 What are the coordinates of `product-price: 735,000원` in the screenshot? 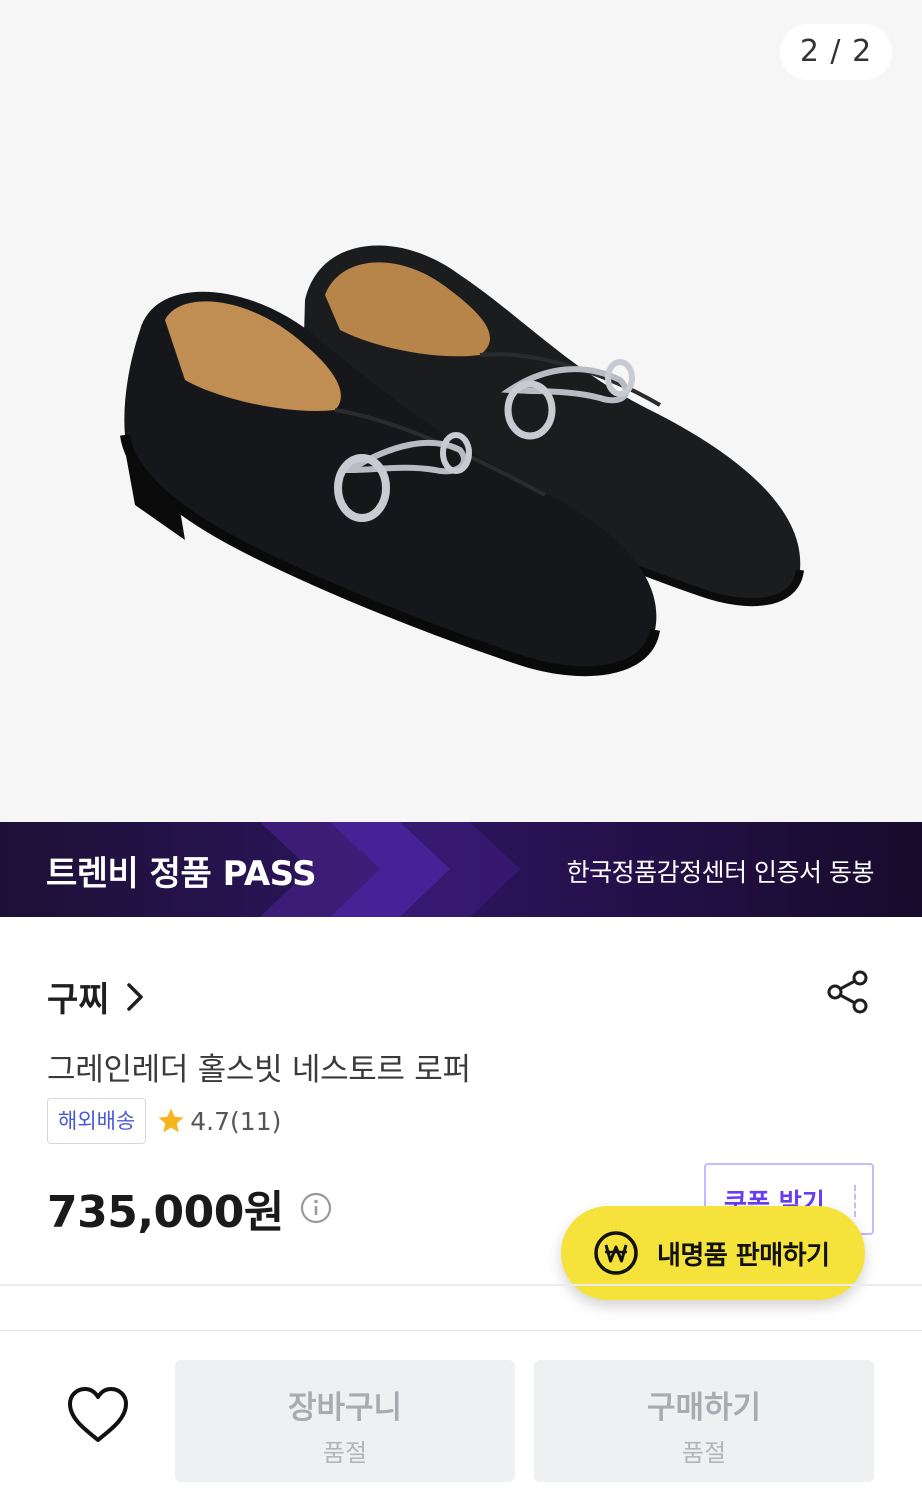 It's located at (165, 1212).